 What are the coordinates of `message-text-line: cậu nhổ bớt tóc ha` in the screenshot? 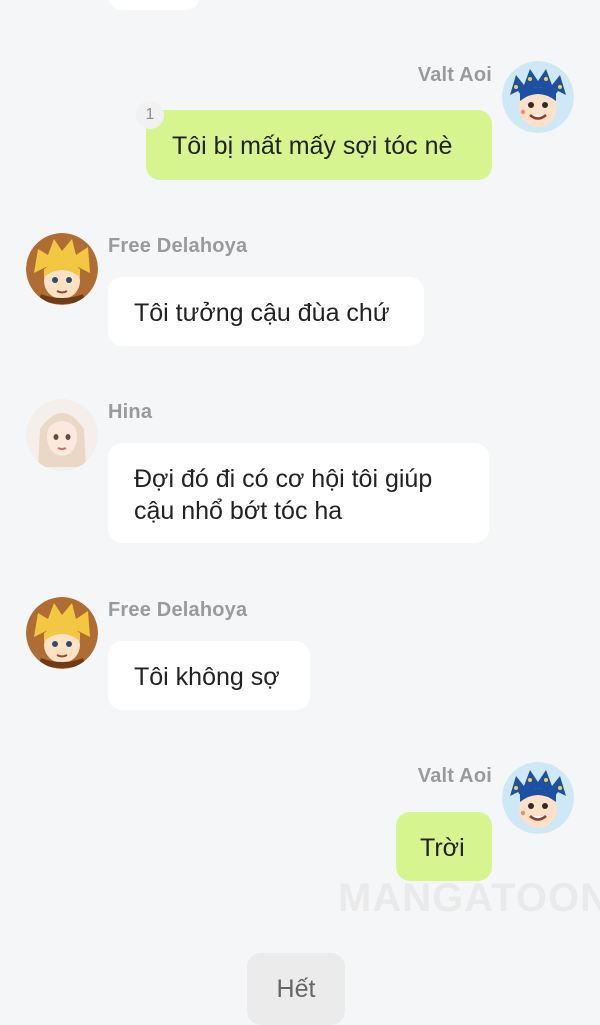 It's located at (238, 511).